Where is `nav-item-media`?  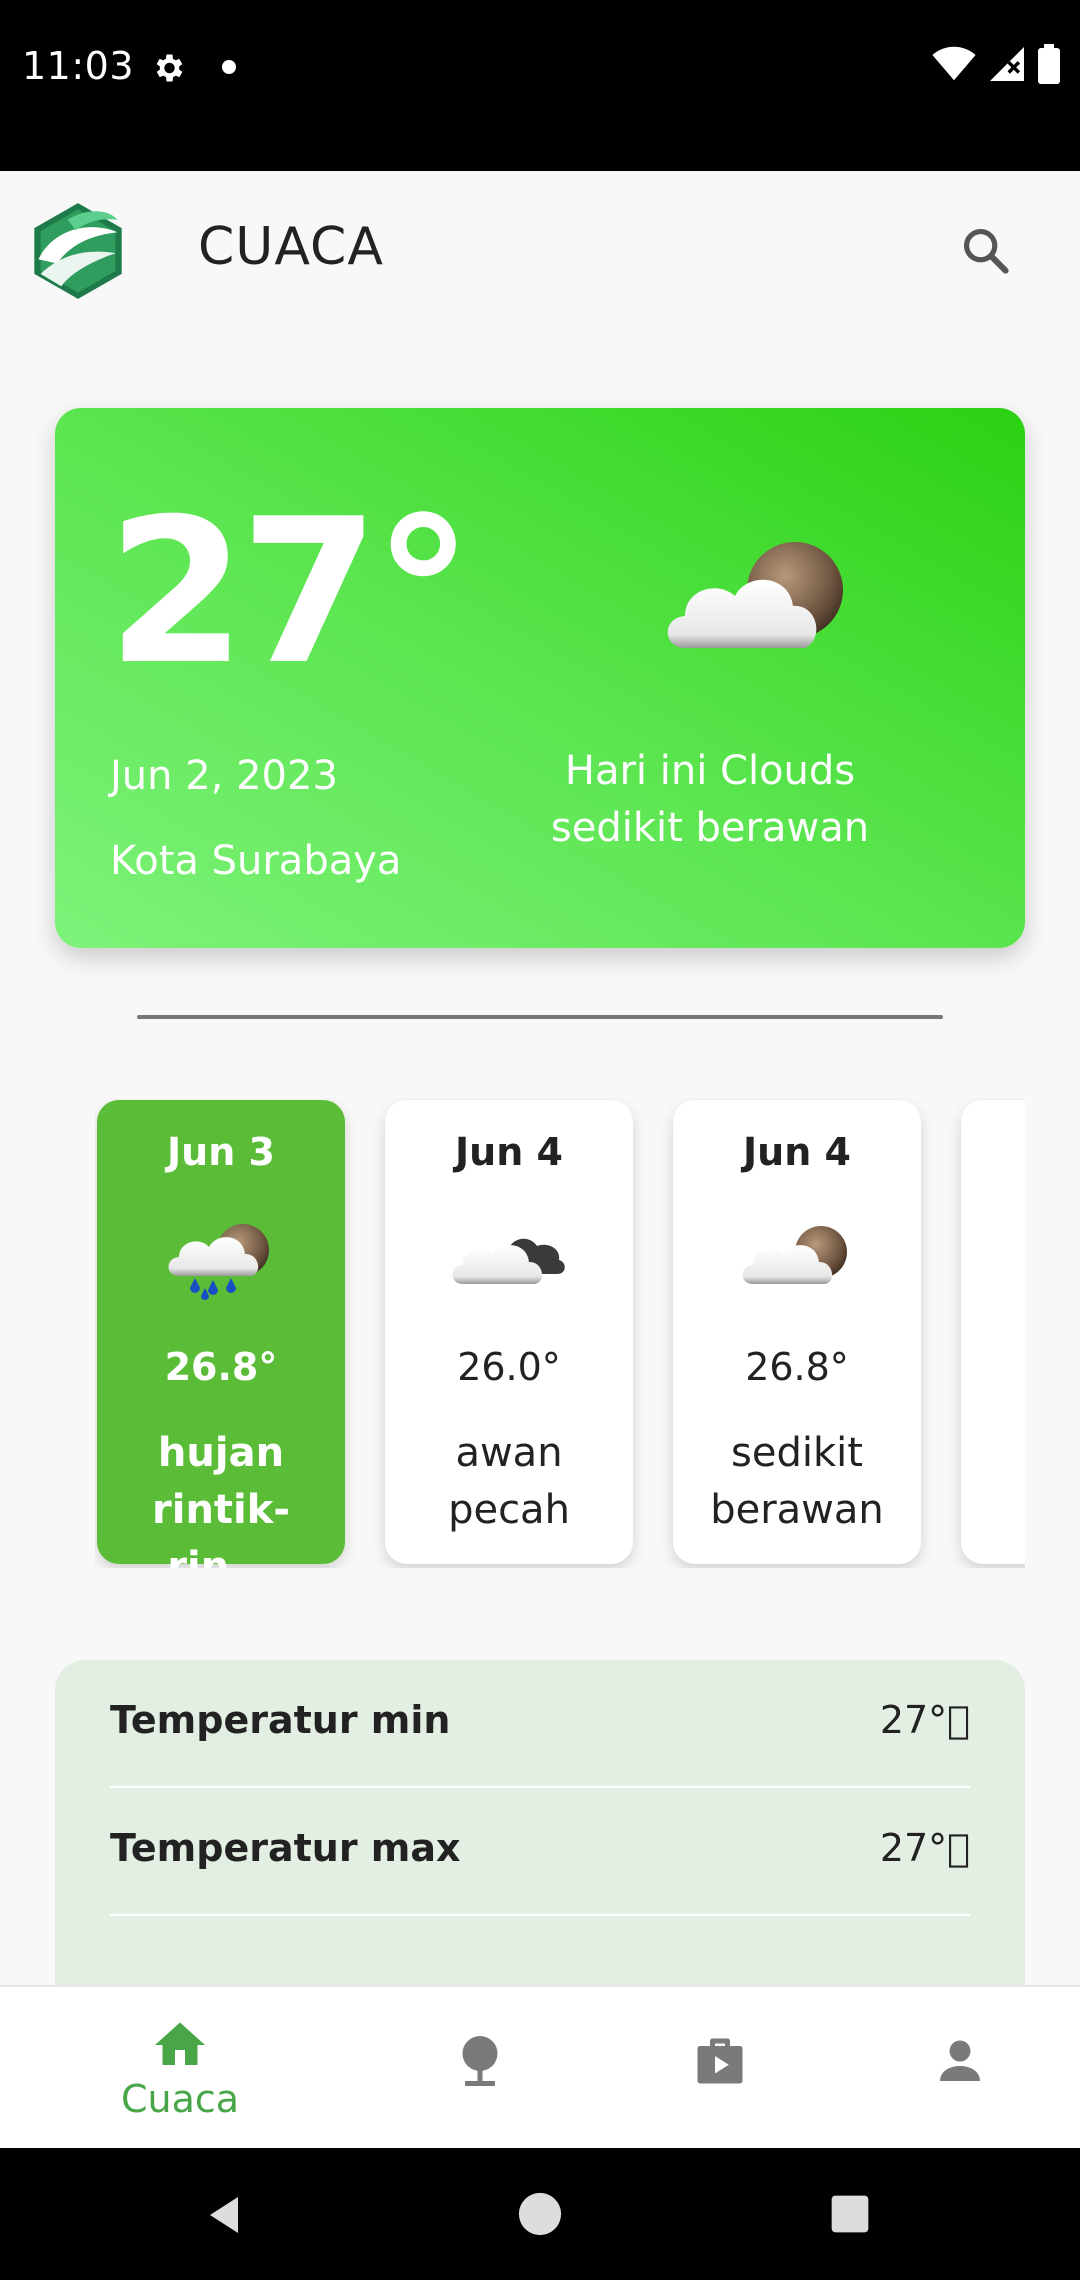 nav-item-media is located at coordinates (720, 2068).